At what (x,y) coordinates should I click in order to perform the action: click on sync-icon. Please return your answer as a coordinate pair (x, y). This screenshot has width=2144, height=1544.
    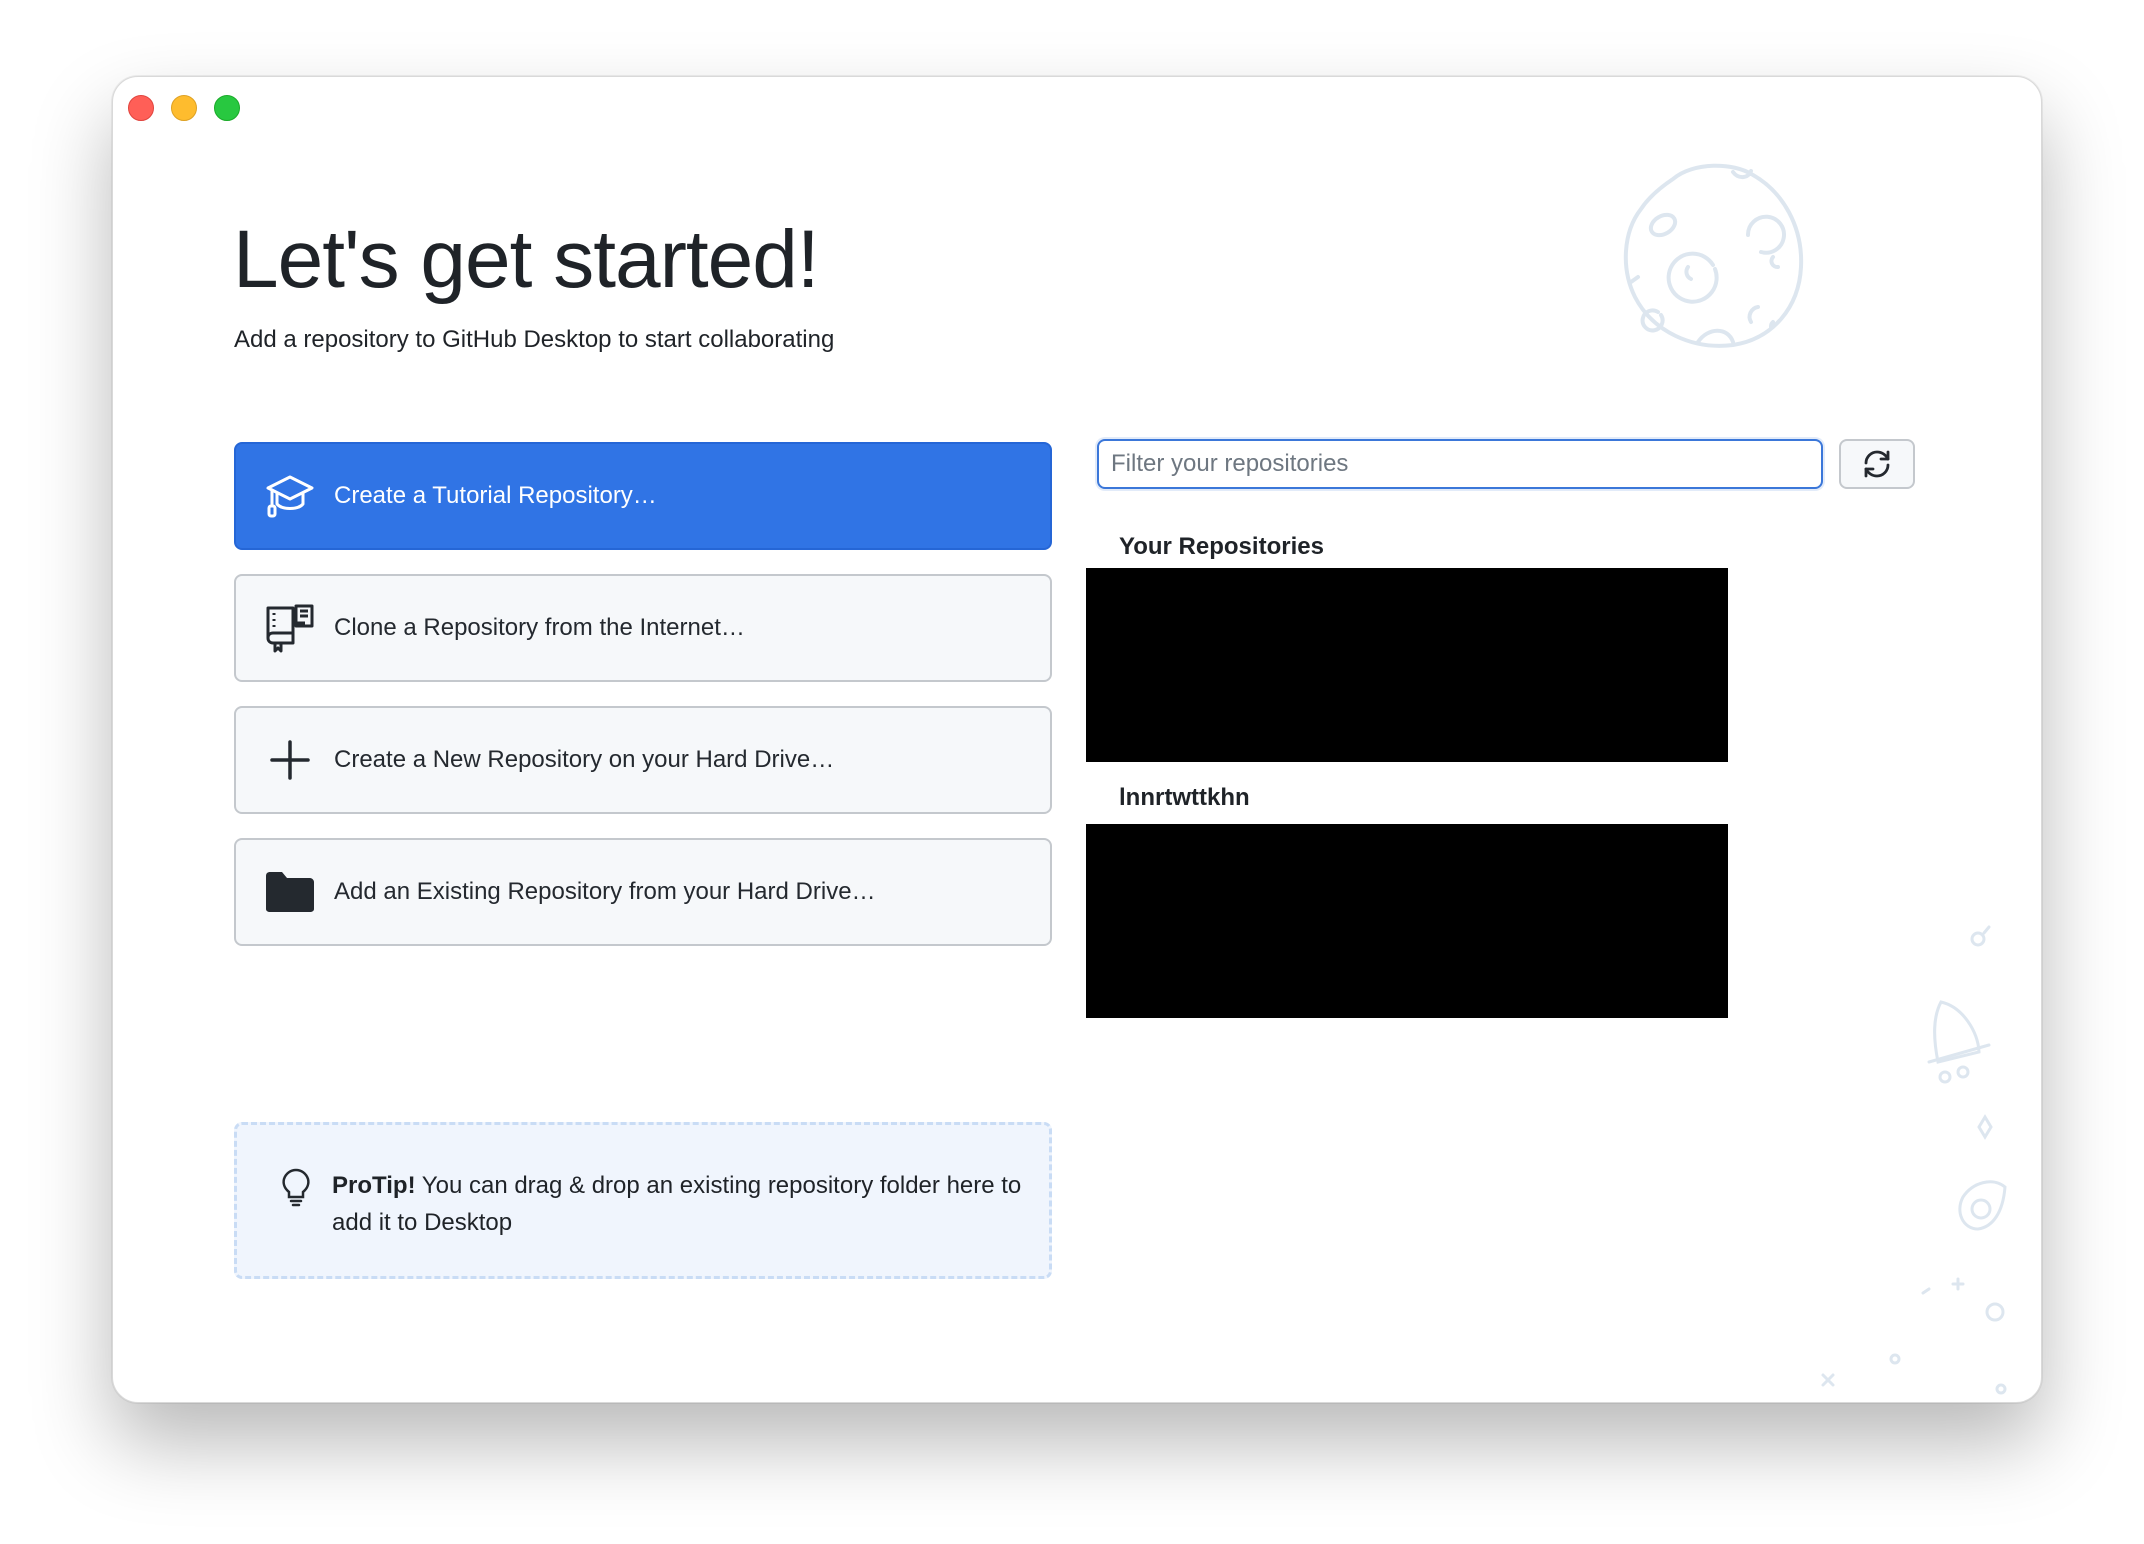
    Looking at the image, I should click on (1877, 464).